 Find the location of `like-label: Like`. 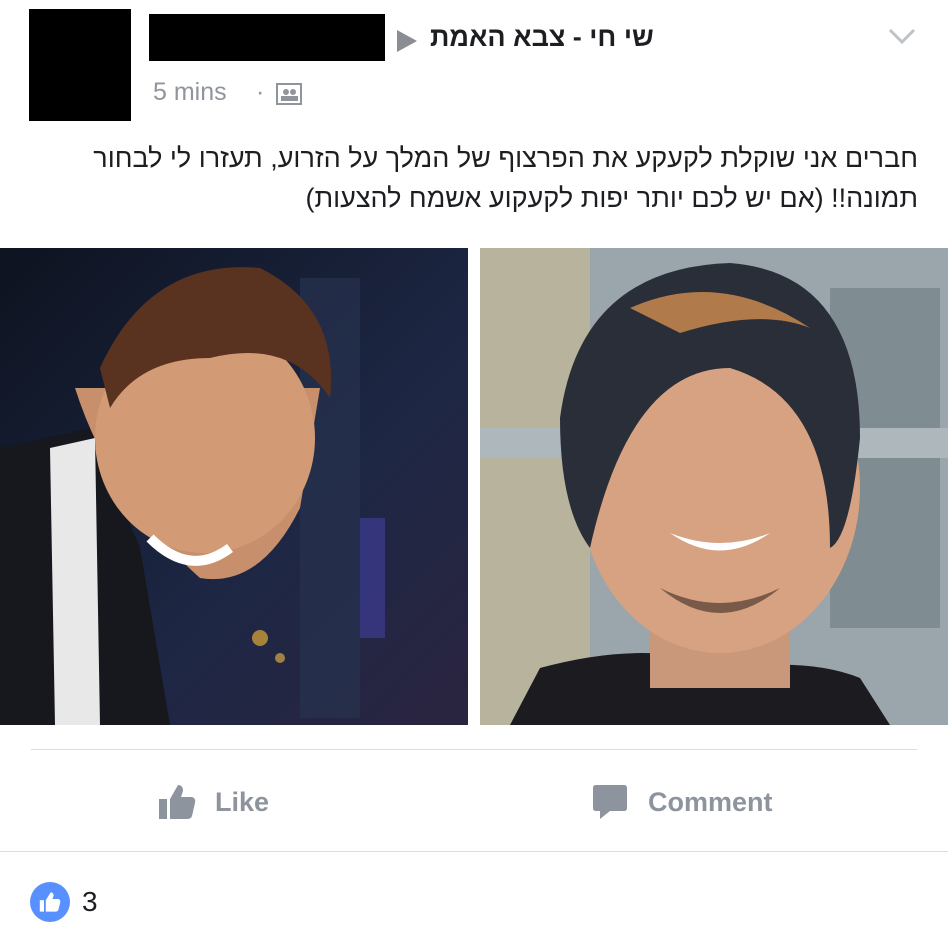

like-label: Like is located at coordinates (242, 801).